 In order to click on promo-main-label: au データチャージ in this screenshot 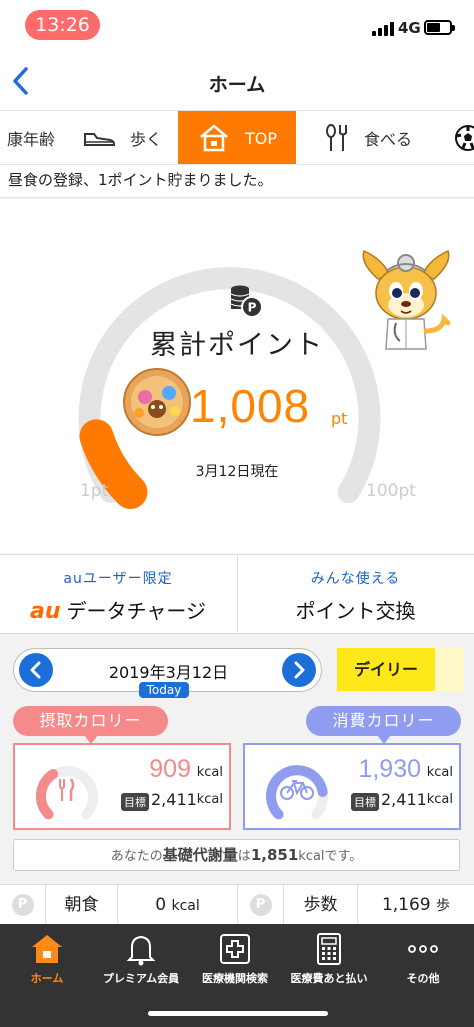, I will do `click(118, 609)`.